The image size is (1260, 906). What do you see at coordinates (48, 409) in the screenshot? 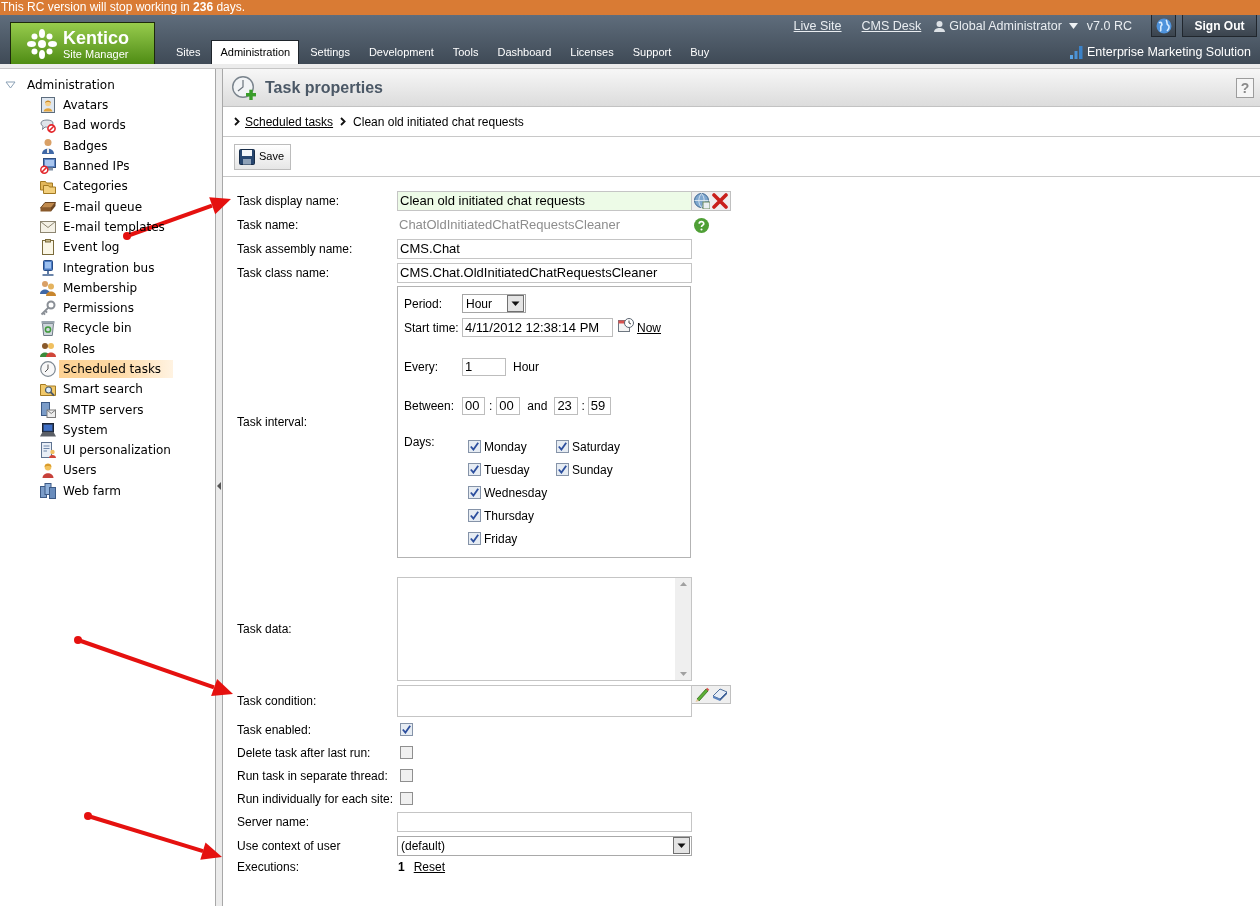
I see `server-icon` at bounding box center [48, 409].